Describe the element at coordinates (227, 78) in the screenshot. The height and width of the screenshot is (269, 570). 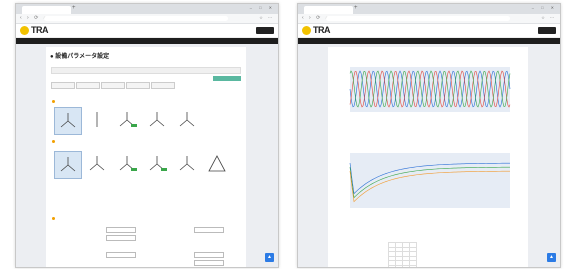
I see `apply-button` at that location.